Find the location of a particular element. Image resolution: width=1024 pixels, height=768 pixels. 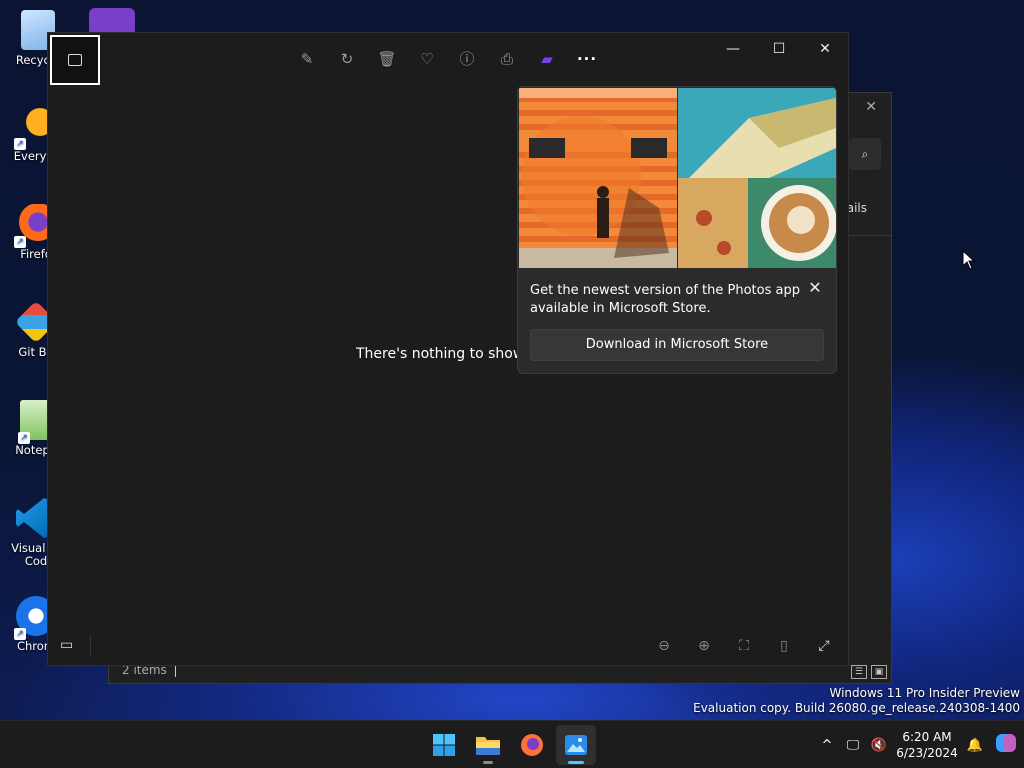

favorite-icon: ♡ is located at coordinates (427, 59).